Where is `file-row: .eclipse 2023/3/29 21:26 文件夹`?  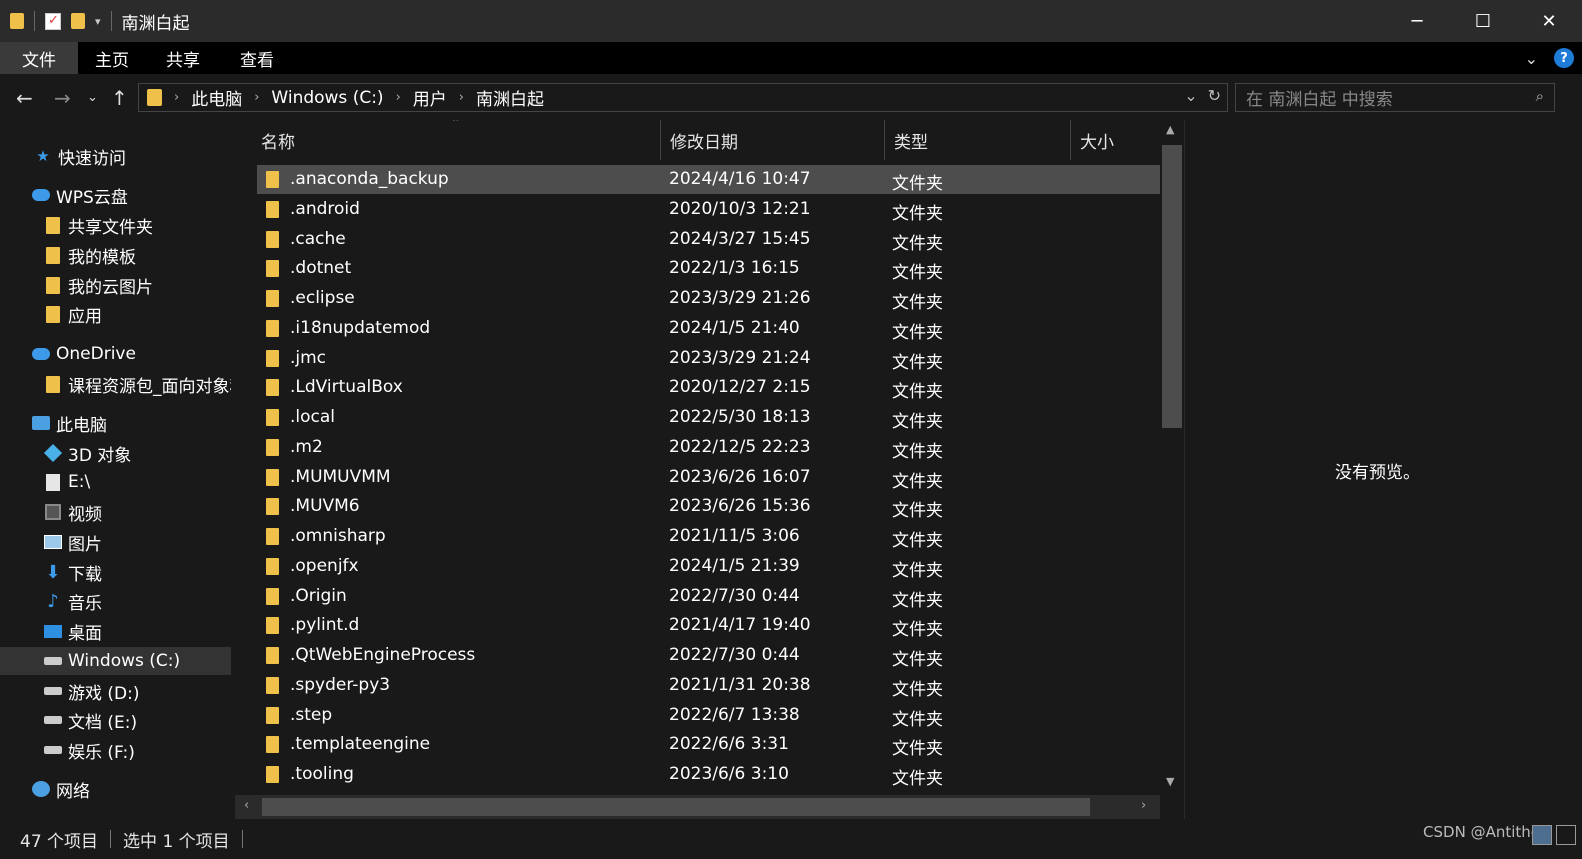 file-row: .eclipse 2023/3/29 21:26 文件夹 is located at coordinates (708, 298).